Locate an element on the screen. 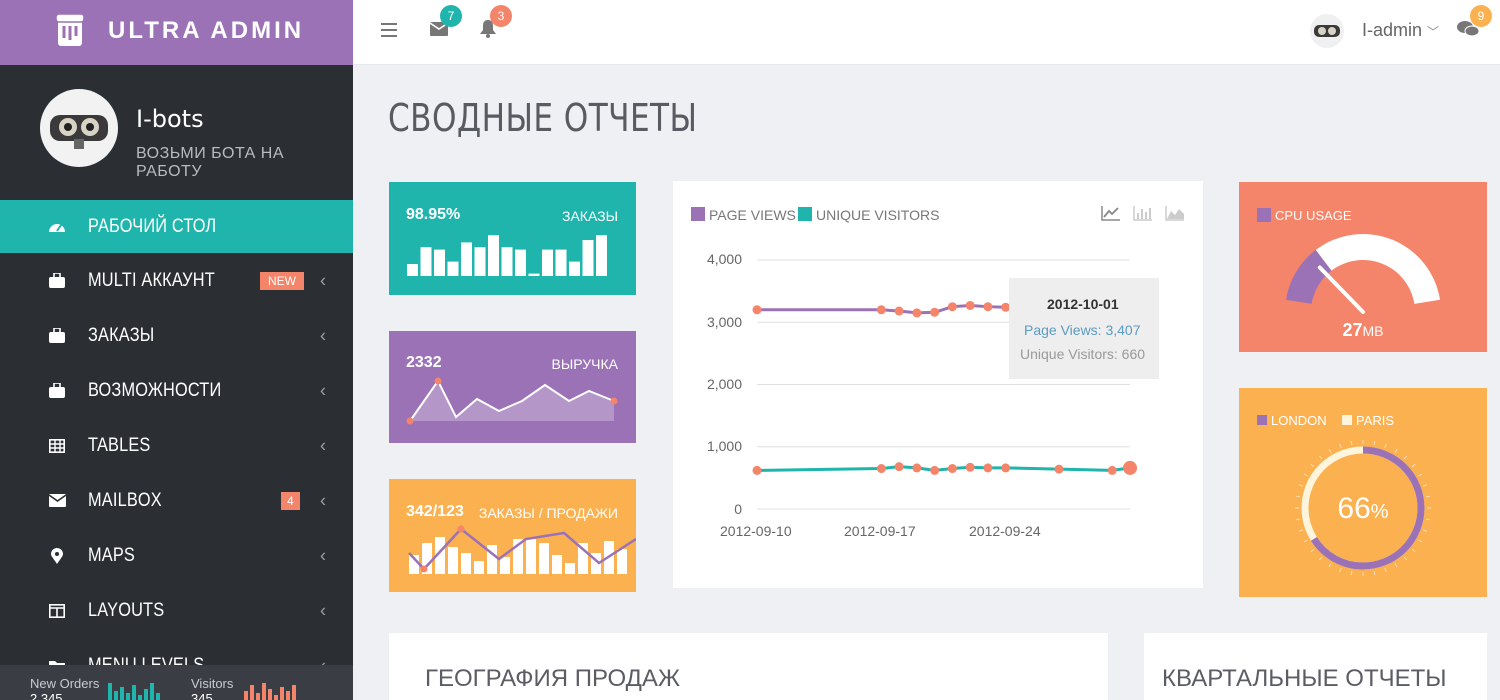 Image resolution: width=1500 pixels, height=700 pixels. user-menu-toggle: I-admin ﹀ is located at coordinates (1400, 30).